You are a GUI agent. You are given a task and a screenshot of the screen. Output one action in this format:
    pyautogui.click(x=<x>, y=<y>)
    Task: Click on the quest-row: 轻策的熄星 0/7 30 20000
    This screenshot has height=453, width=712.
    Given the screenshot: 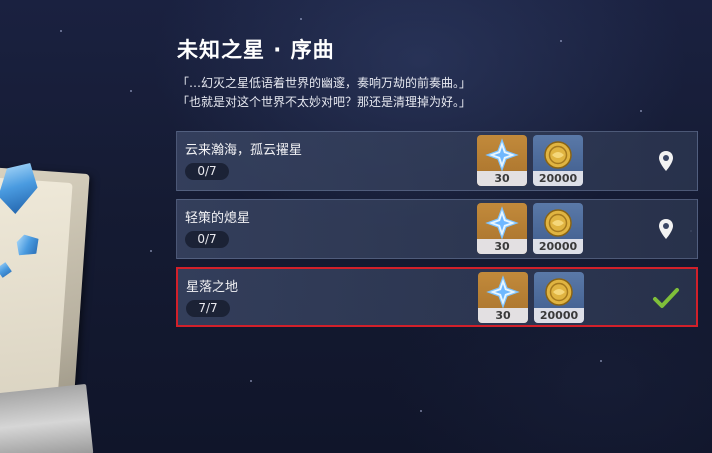 What is the action you would take?
    pyautogui.click(x=437, y=229)
    